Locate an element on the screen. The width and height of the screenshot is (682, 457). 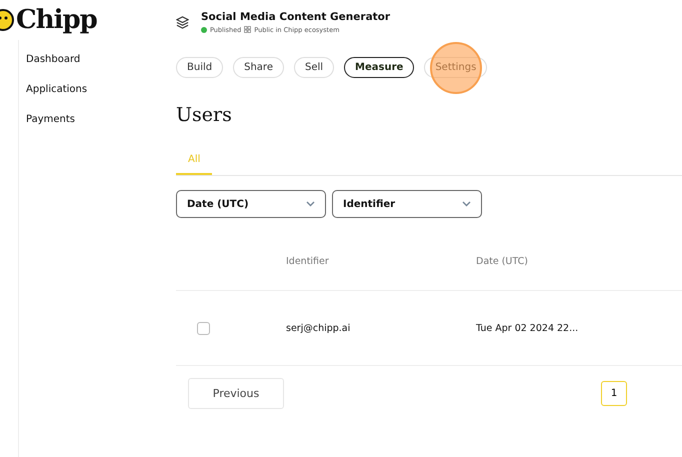
nav-tab: Build is located at coordinates (200, 67).